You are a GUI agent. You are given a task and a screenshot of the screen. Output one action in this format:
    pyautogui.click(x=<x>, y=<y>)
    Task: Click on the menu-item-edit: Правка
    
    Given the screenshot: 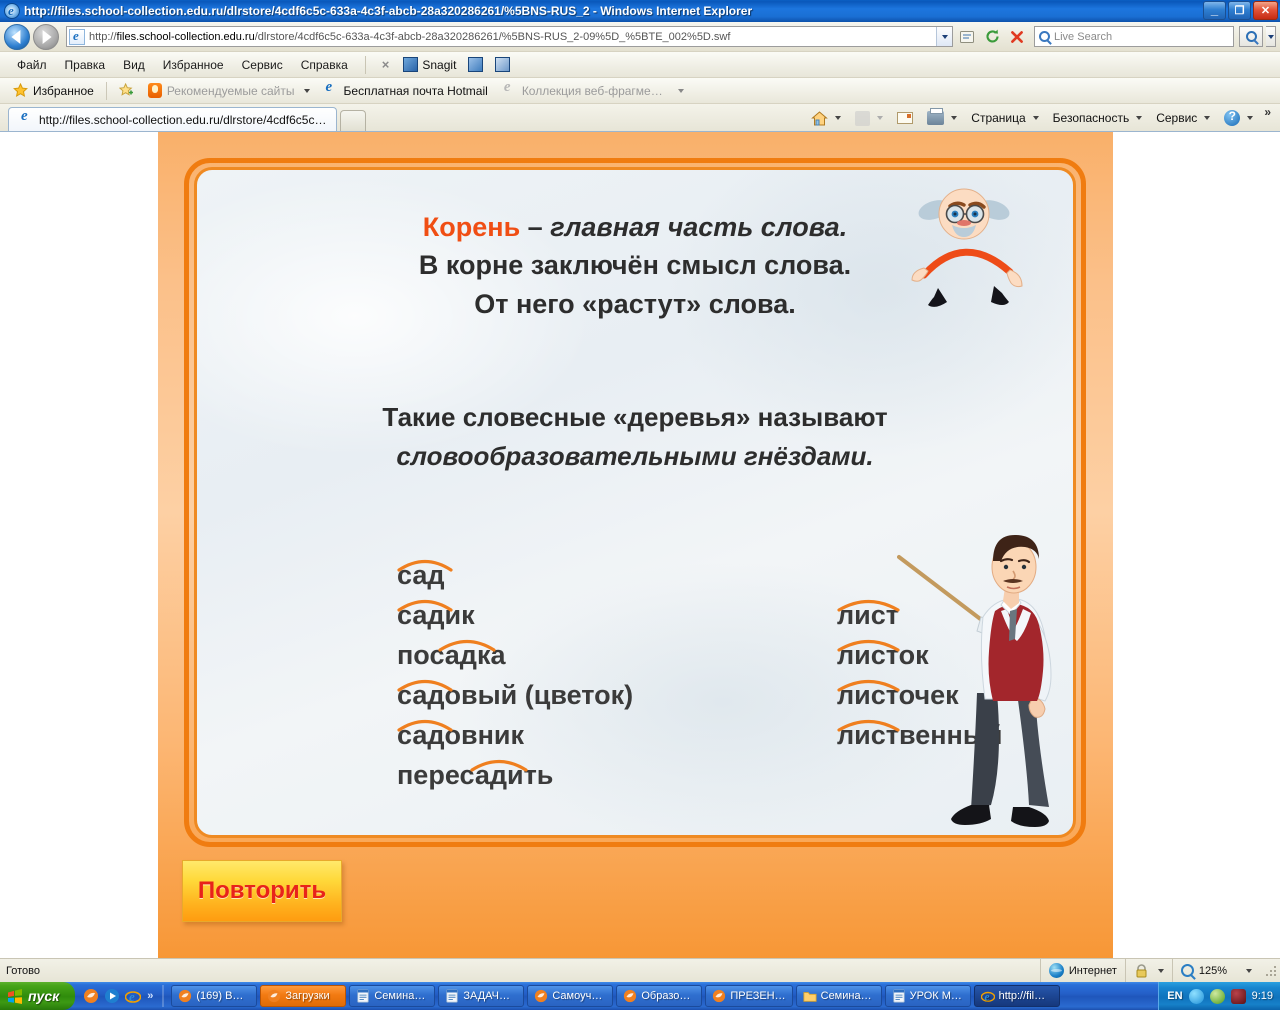 What is the action you would take?
    pyautogui.click(x=85, y=65)
    